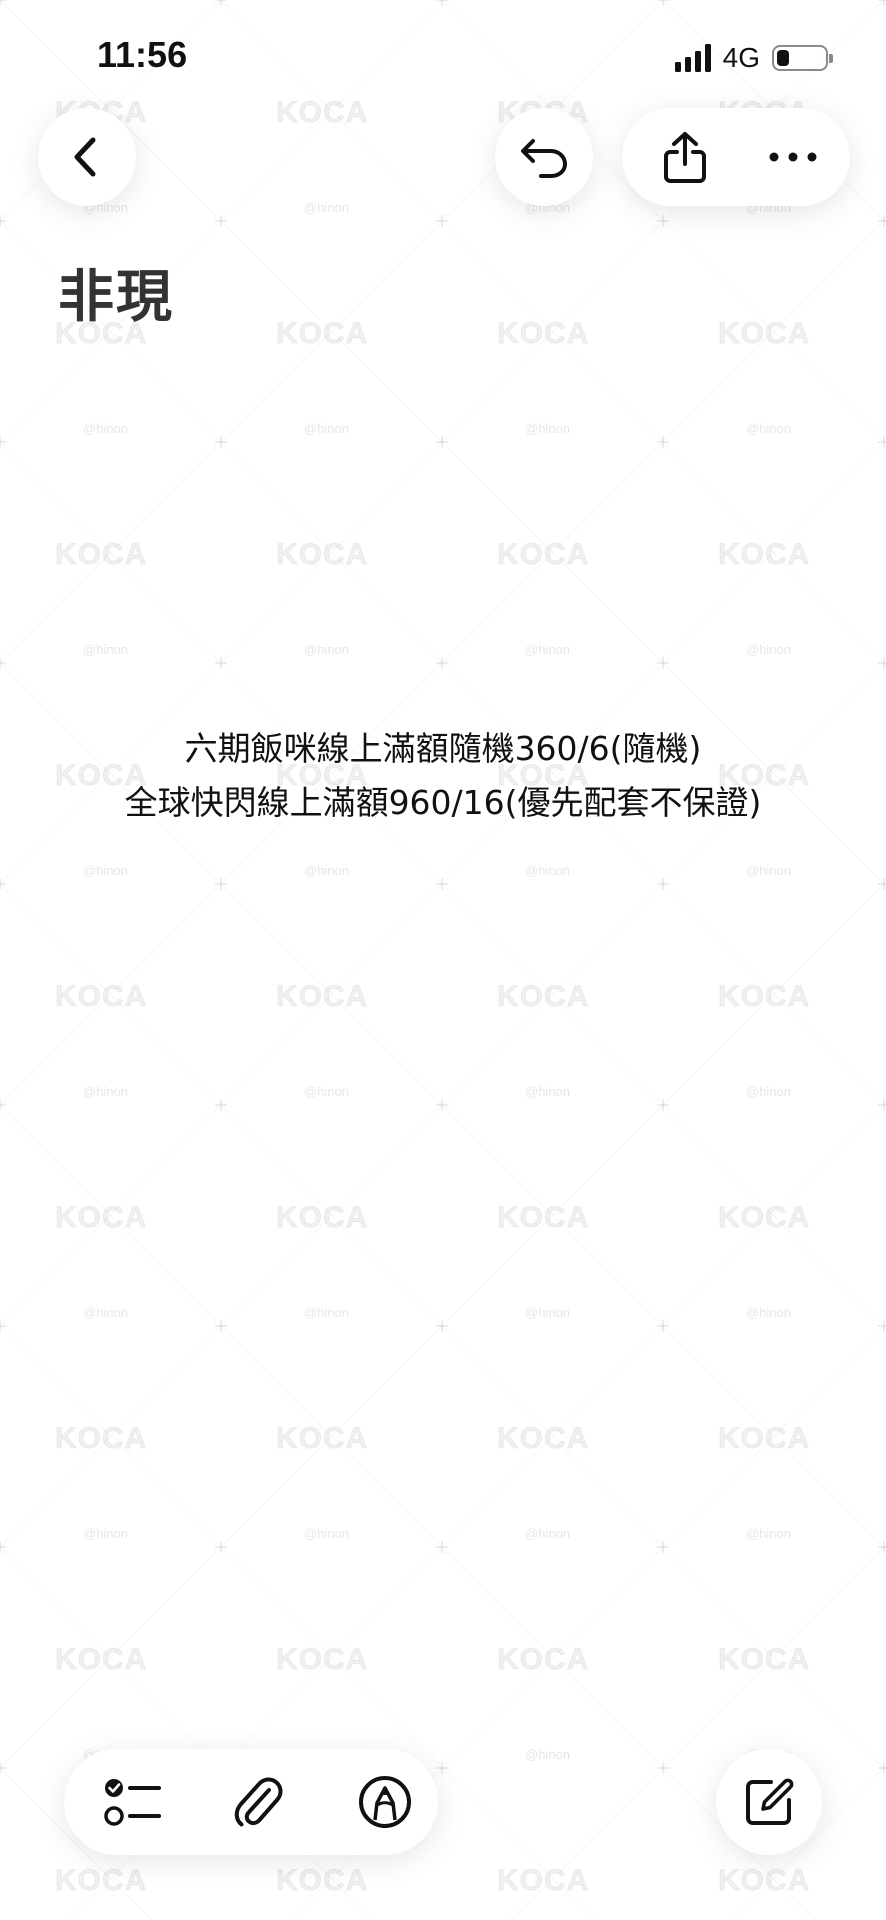 Image resolution: width=886 pixels, height=1920 pixels. I want to click on attachment-button, so click(259, 1802).